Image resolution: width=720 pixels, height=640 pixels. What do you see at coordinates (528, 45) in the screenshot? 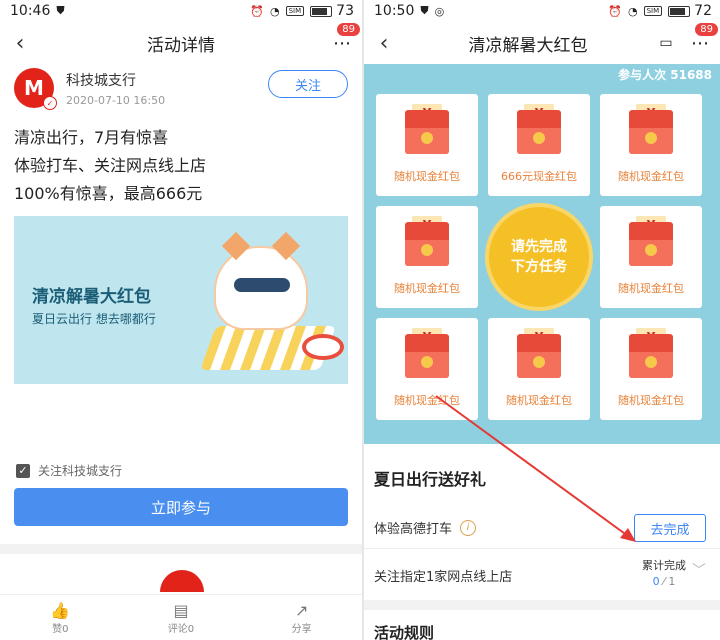
I see `page-title: 清凉解暑大红包` at bounding box center [528, 45].